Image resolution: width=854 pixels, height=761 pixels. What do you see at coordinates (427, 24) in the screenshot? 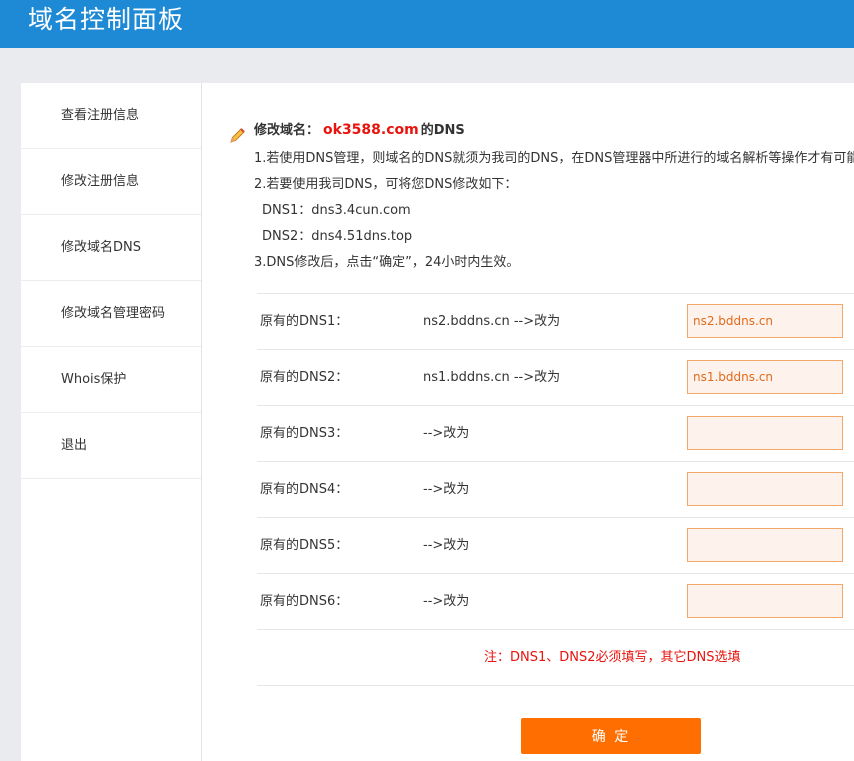
I see `header-bar: 域名控制面板` at bounding box center [427, 24].